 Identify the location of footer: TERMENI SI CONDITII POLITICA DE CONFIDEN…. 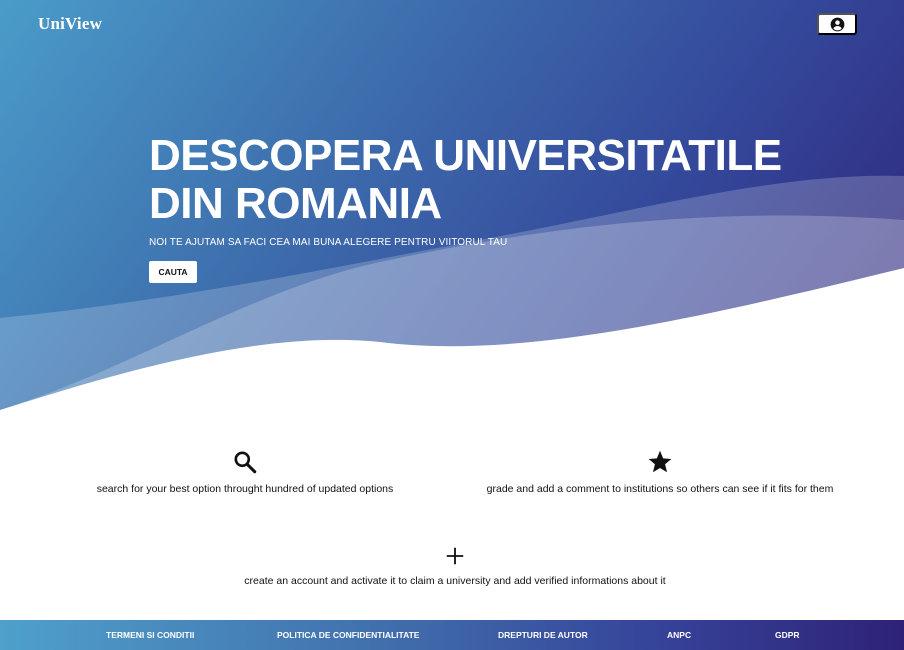
(452, 635).